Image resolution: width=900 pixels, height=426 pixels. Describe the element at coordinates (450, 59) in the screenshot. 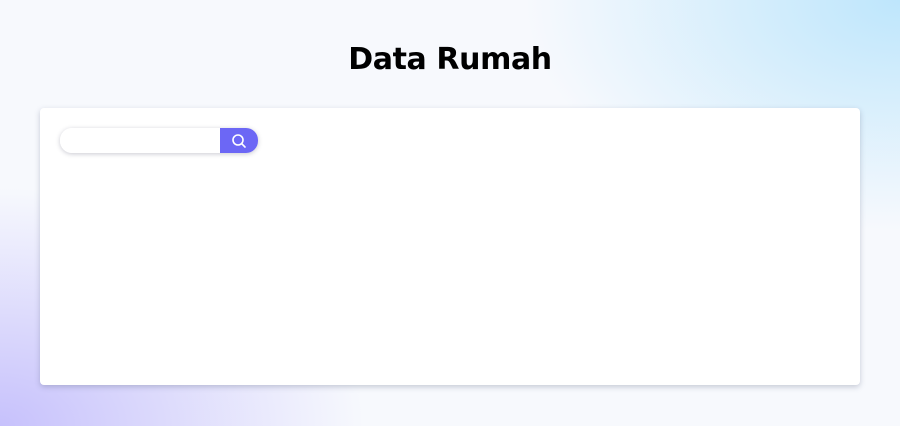

I see `page-title: Data Rumah` at that location.